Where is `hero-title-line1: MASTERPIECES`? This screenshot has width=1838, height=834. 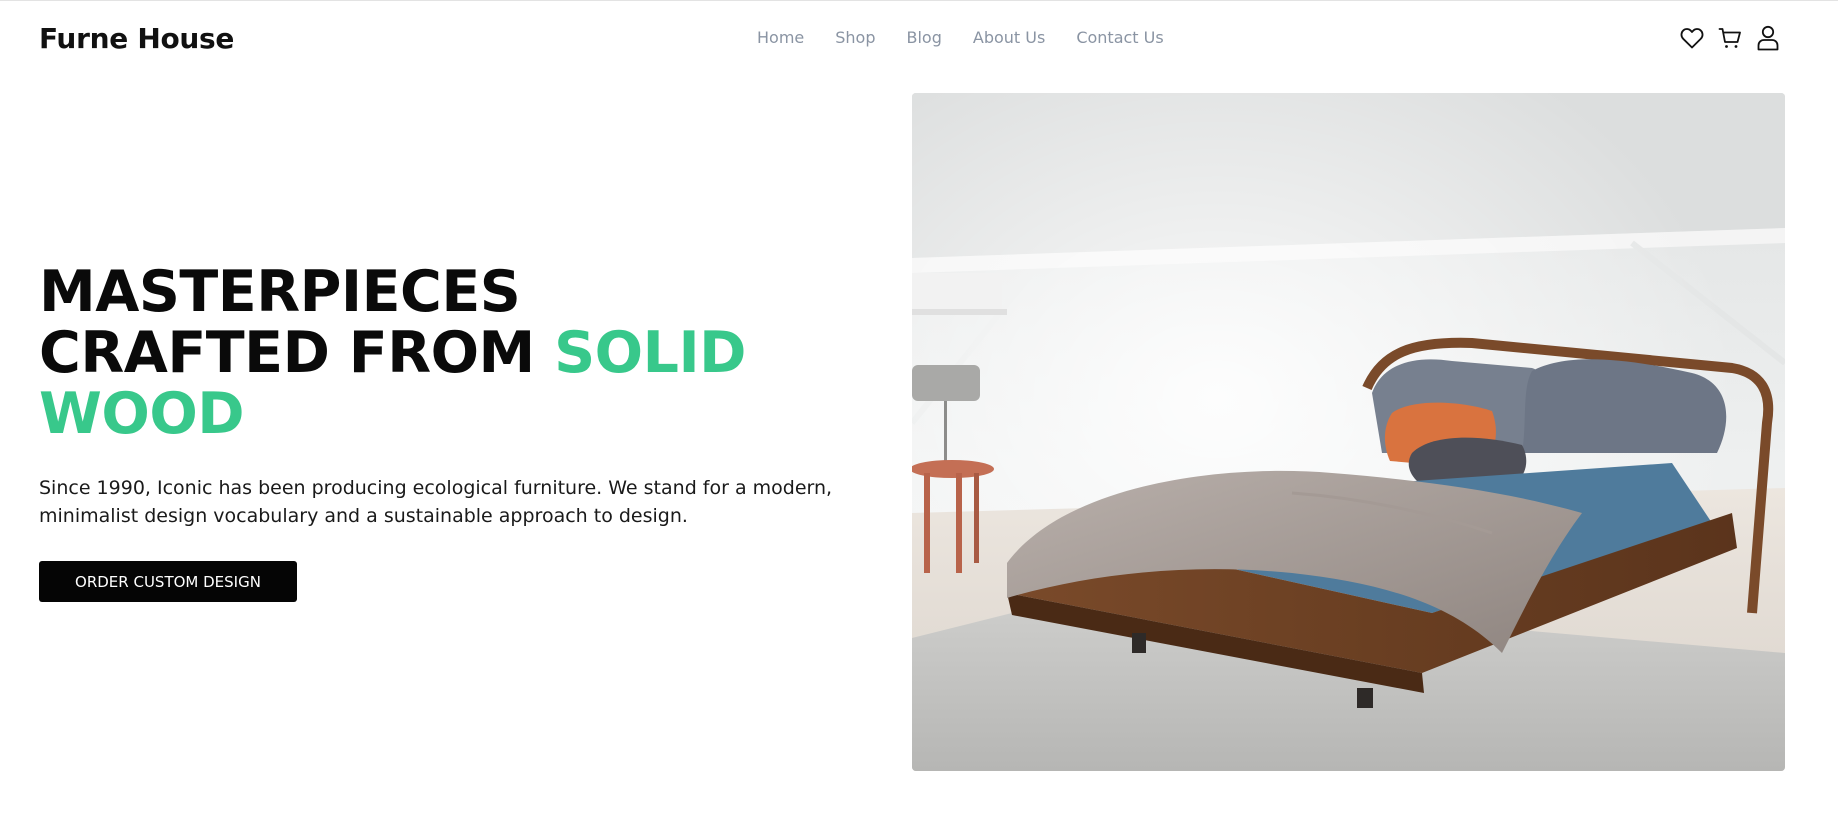 hero-title-line1: MASTERPIECES is located at coordinates (280, 292).